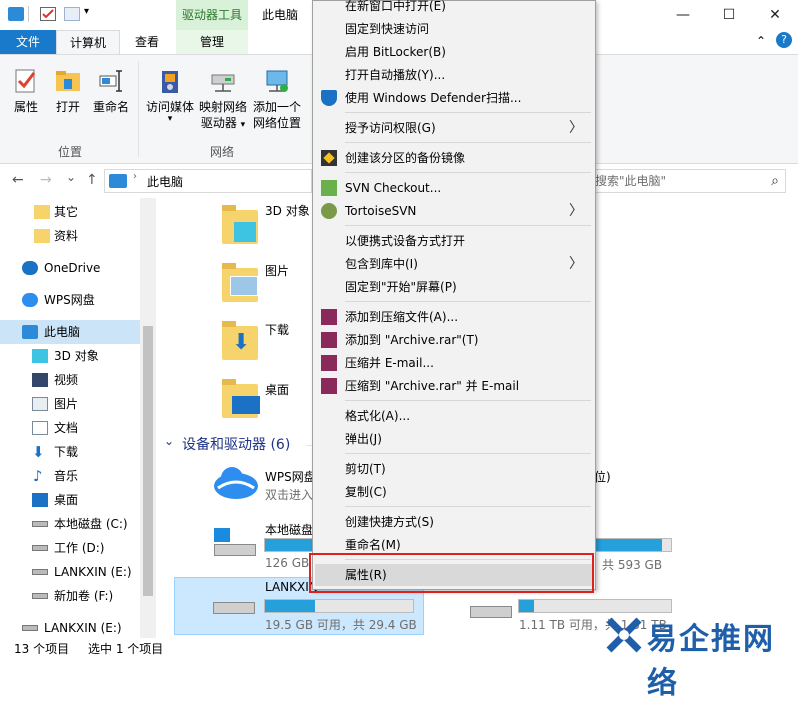 This screenshot has width=798, height=702. I want to click on menu-item-compress-rar-email: 压缩到 "Archive.rar" 并 E-mail, so click(454, 386).